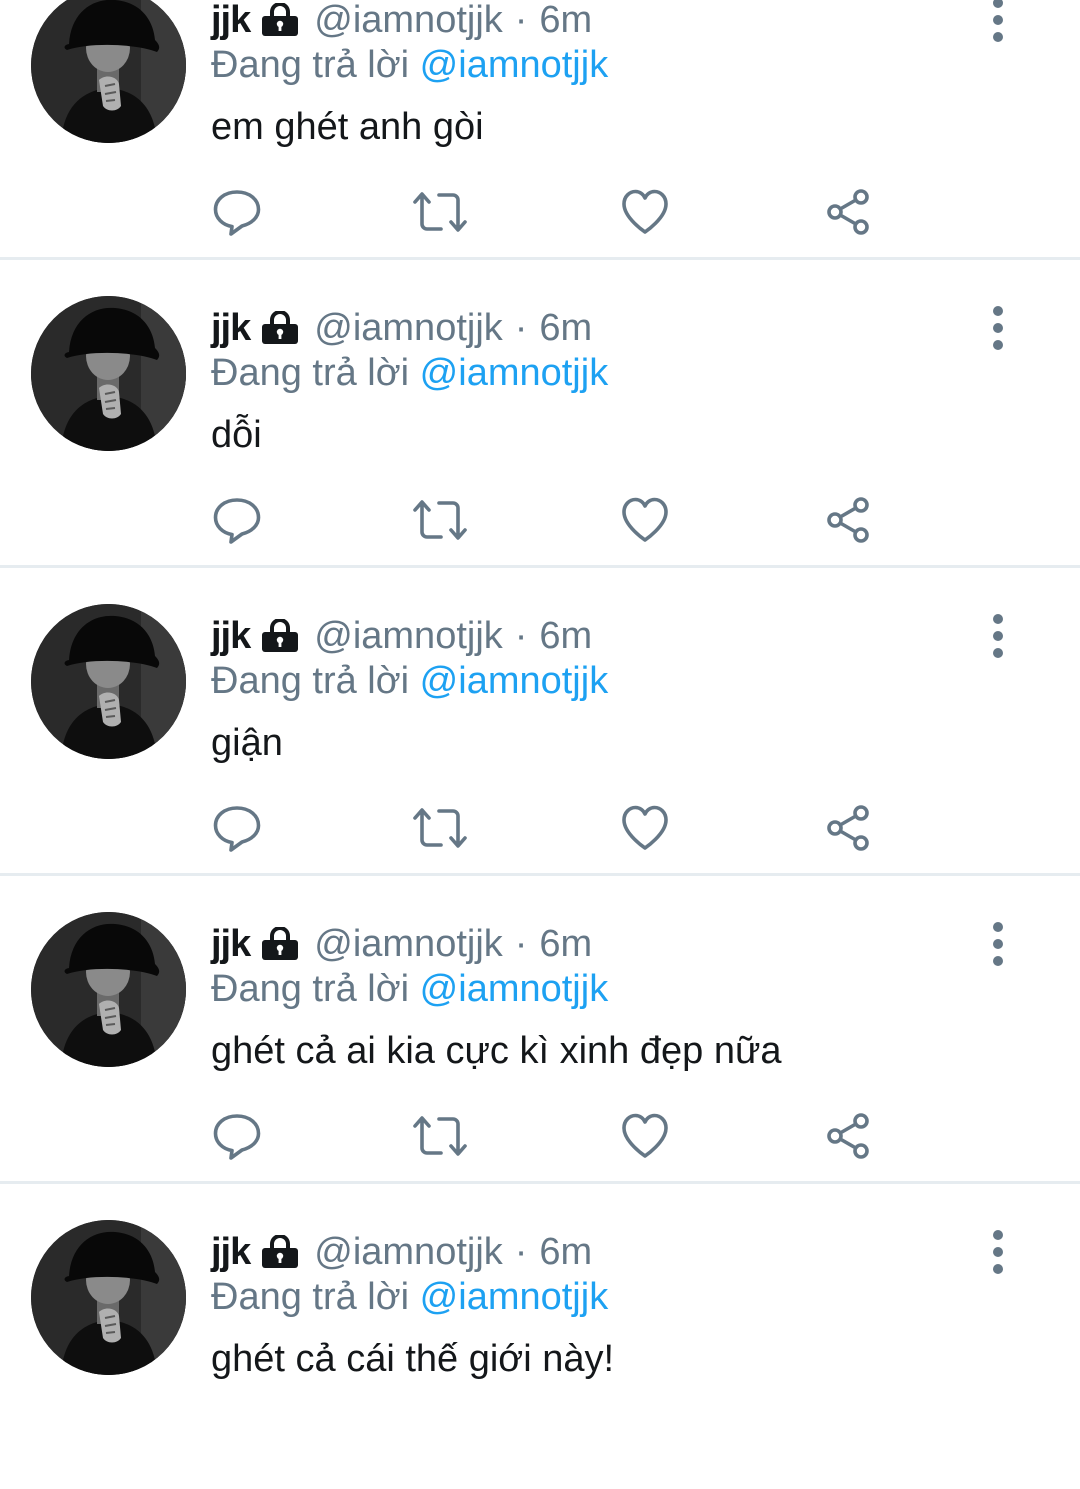 This screenshot has width=1080, height=1489. I want to click on tweet-text: ghét cả ai kia cực kì xinh đẹp nữa, so click(496, 1051).